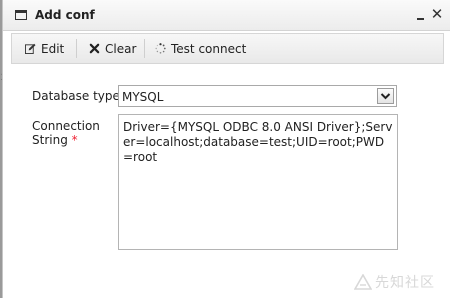 Image resolution: width=451 pixels, height=298 pixels. I want to click on chevron-down-icon, so click(385, 96).